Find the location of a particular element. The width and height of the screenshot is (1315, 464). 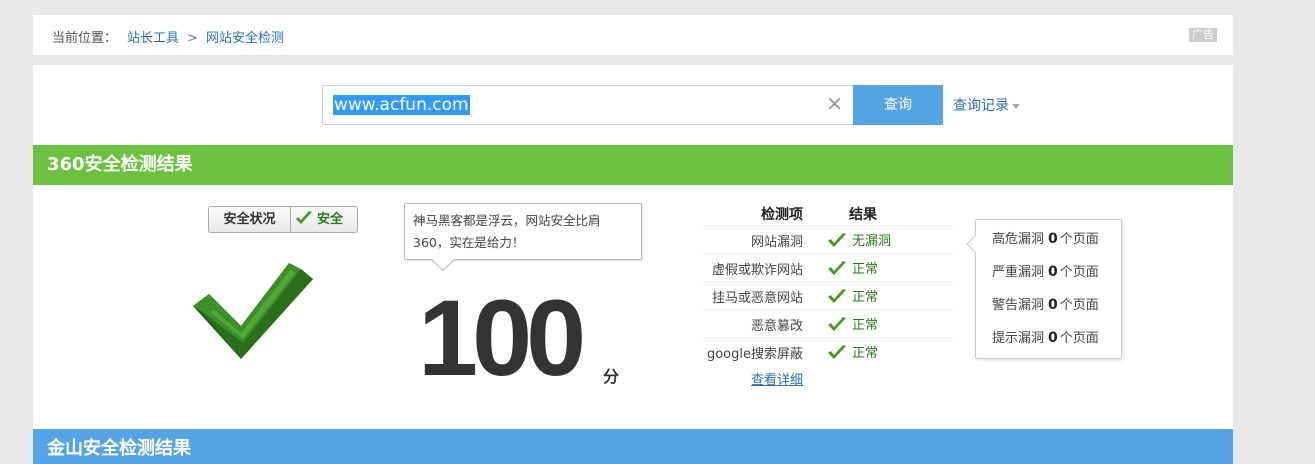

check-item-result: 无漏洞 is located at coordinates (859, 239).